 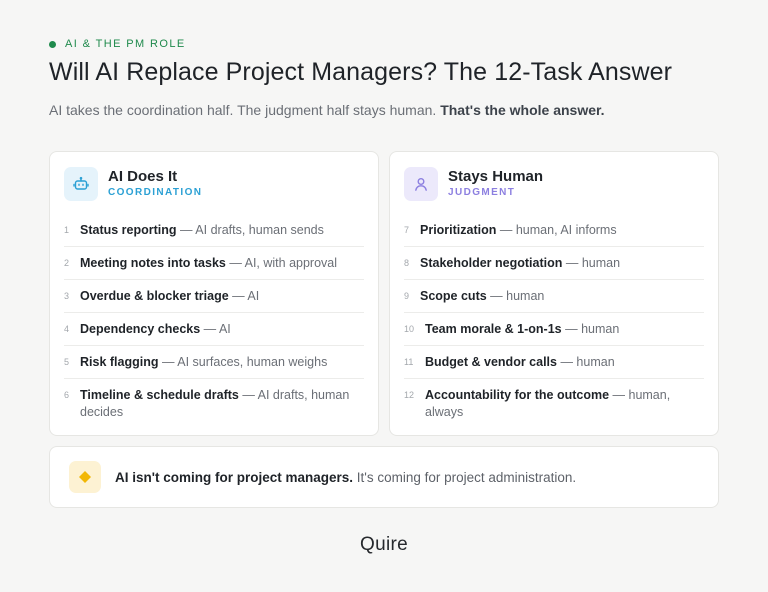 I want to click on eyebrow: AI & THE PM ROLE, so click(x=117, y=44).